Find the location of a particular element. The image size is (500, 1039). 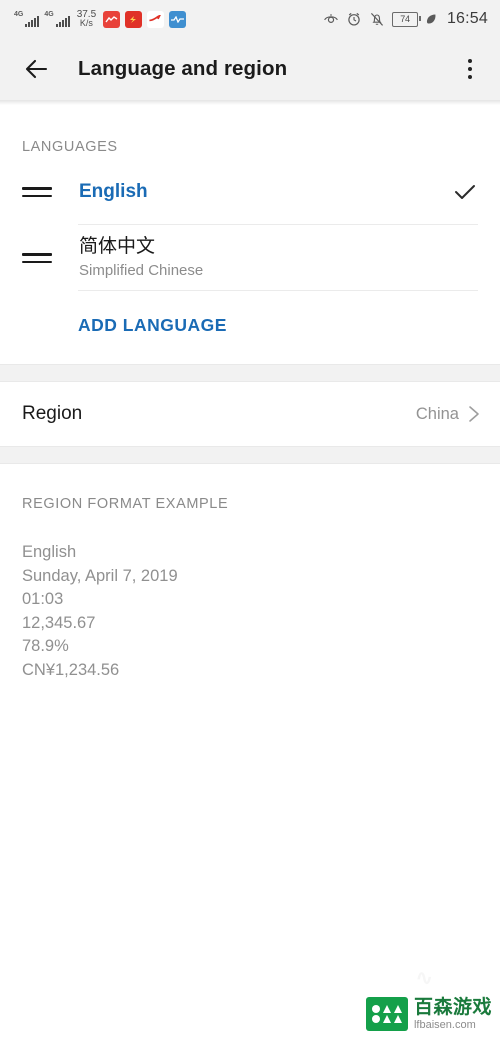

region-label: Region is located at coordinates (52, 413).